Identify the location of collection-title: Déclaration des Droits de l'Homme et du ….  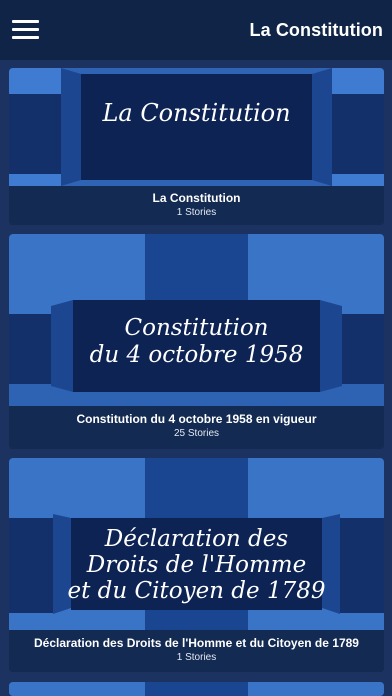
(196, 643).